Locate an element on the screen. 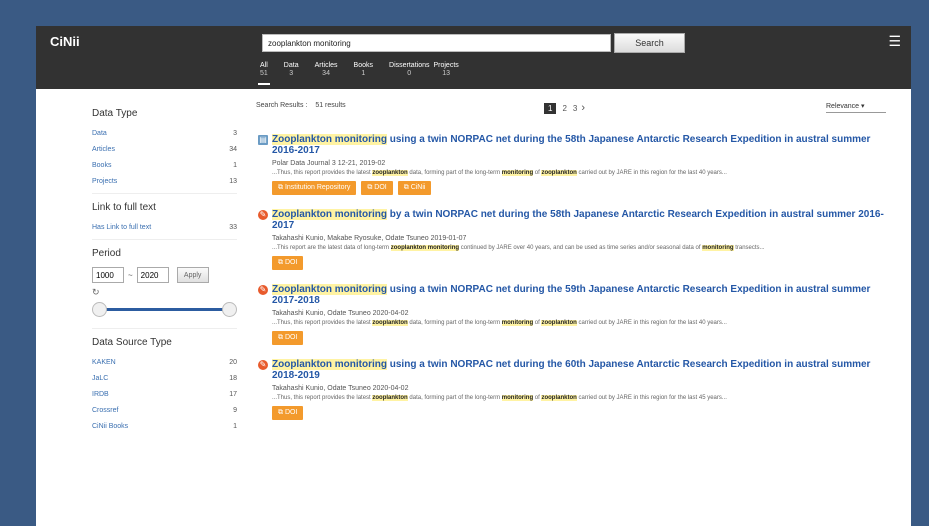 Image resolution: width=929 pixels, height=526 pixels. filter-label: Crossref is located at coordinates (105, 412).